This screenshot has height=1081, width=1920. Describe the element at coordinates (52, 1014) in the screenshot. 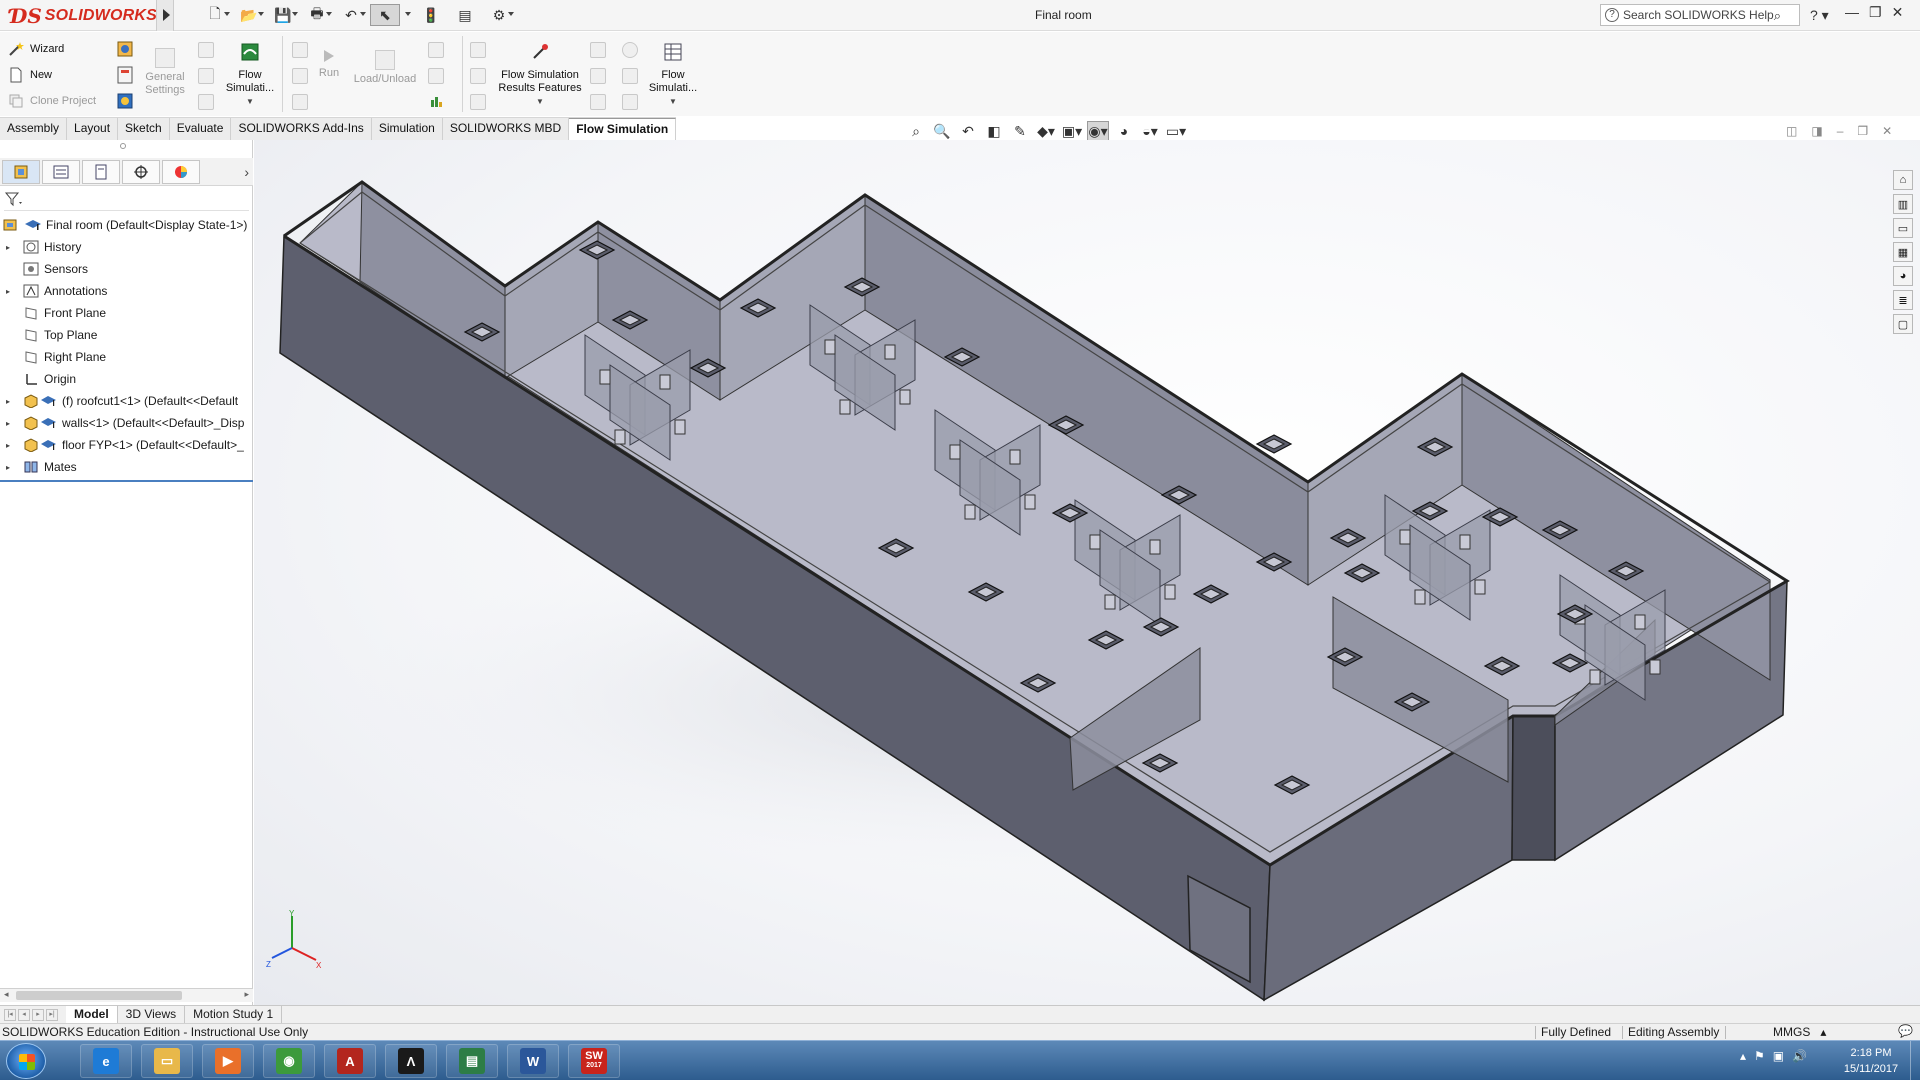

I see `last-tab-icon: ▸|` at that location.